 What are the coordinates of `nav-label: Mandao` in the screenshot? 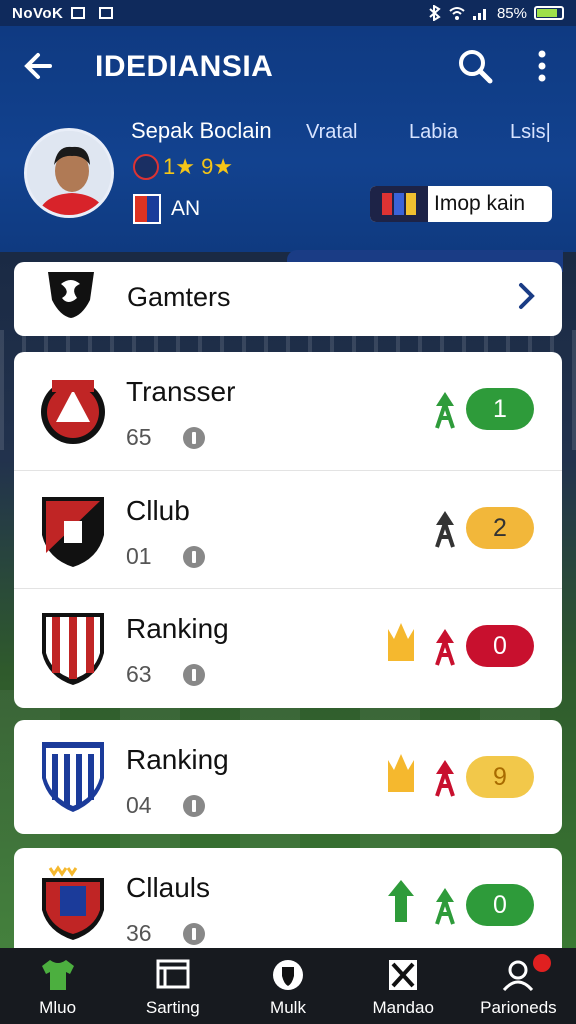 It's located at (403, 1007).